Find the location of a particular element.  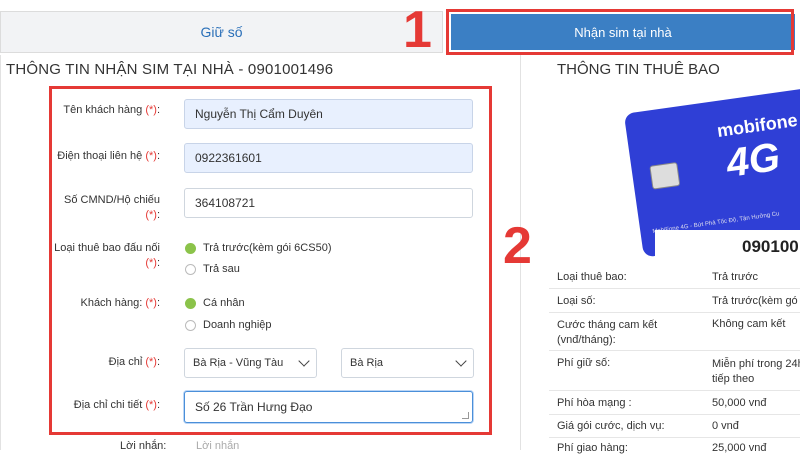

note-label: Lời nhắn: is located at coordinates (143, 446).